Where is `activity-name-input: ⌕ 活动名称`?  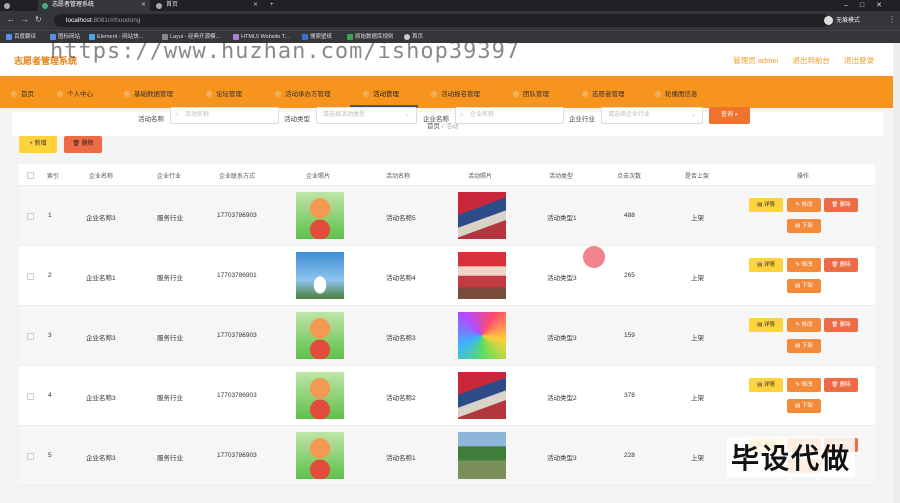 activity-name-input: ⌕ 活动名称 is located at coordinates (224, 115).